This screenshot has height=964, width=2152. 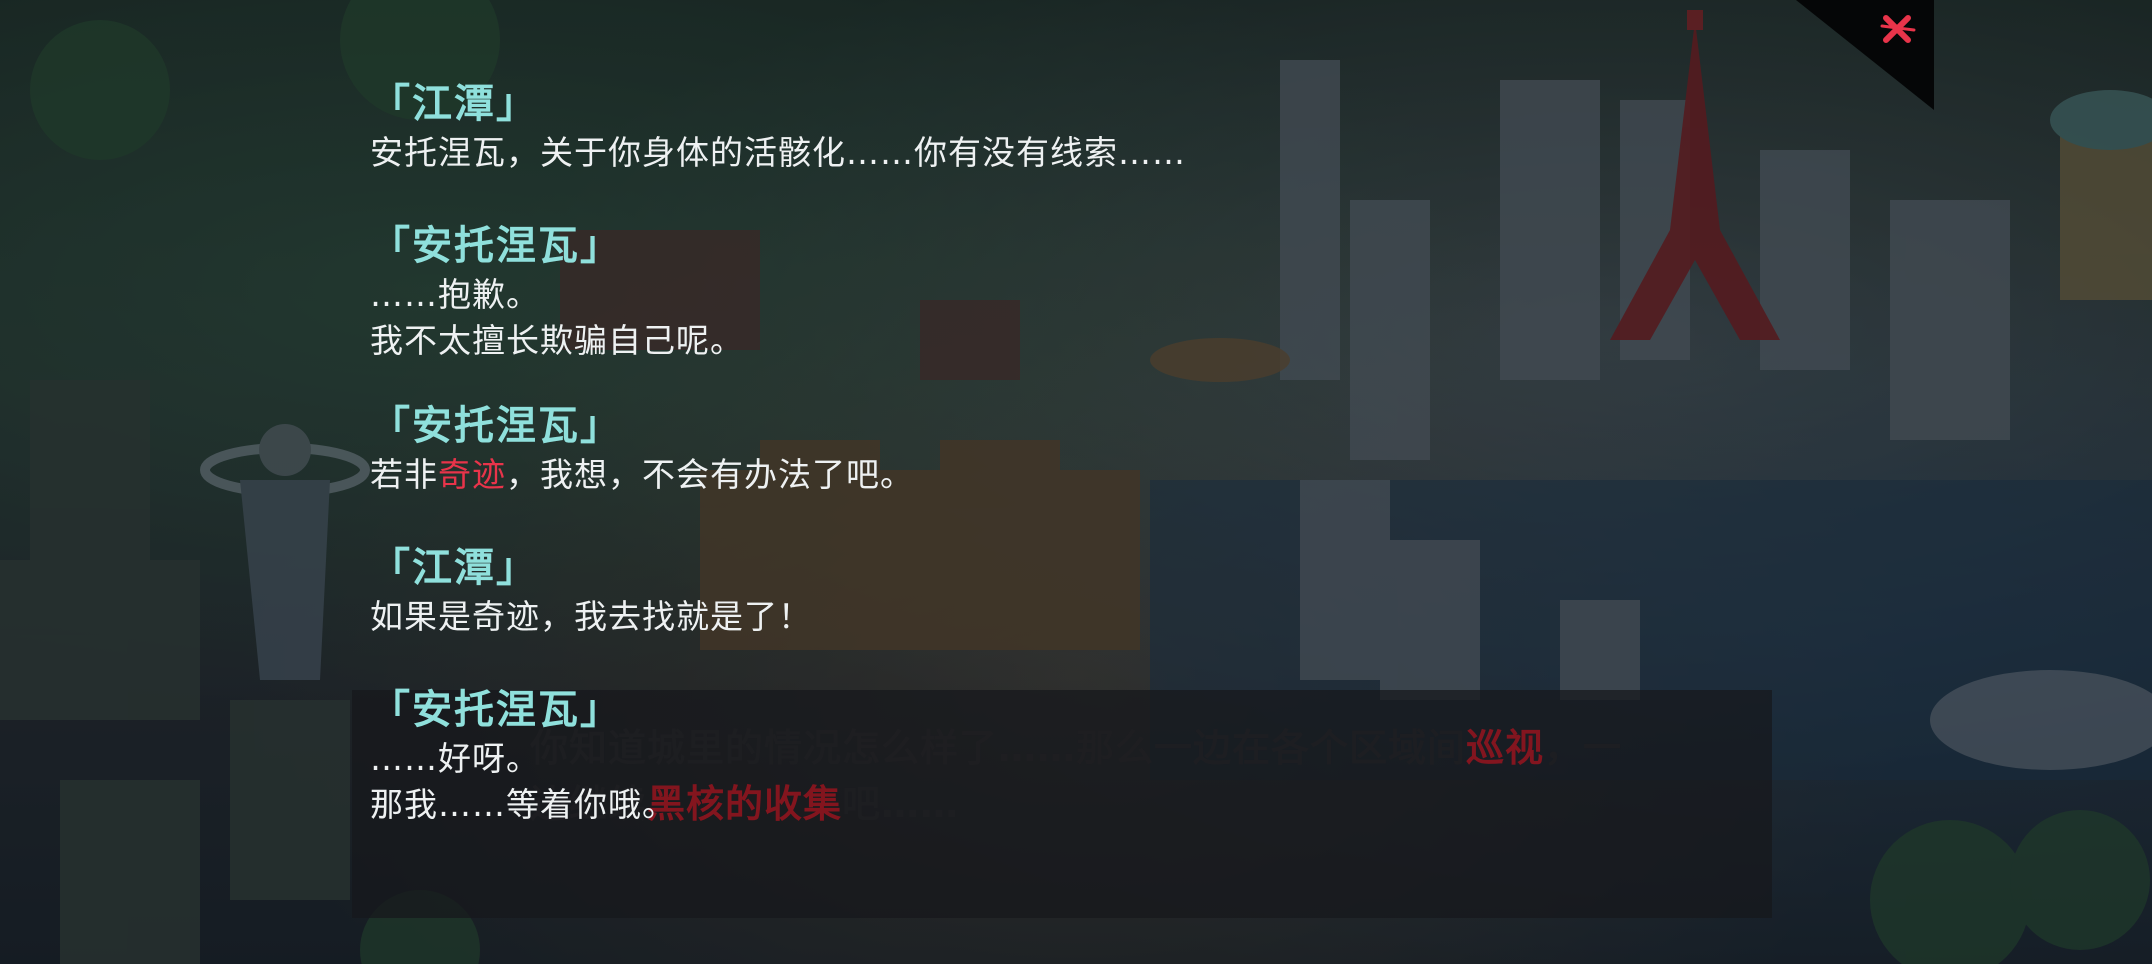 What do you see at coordinates (472, 474) in the screenshot?
I see `highlighted-keyword: 奇迹` at bounding box center [472, 474].